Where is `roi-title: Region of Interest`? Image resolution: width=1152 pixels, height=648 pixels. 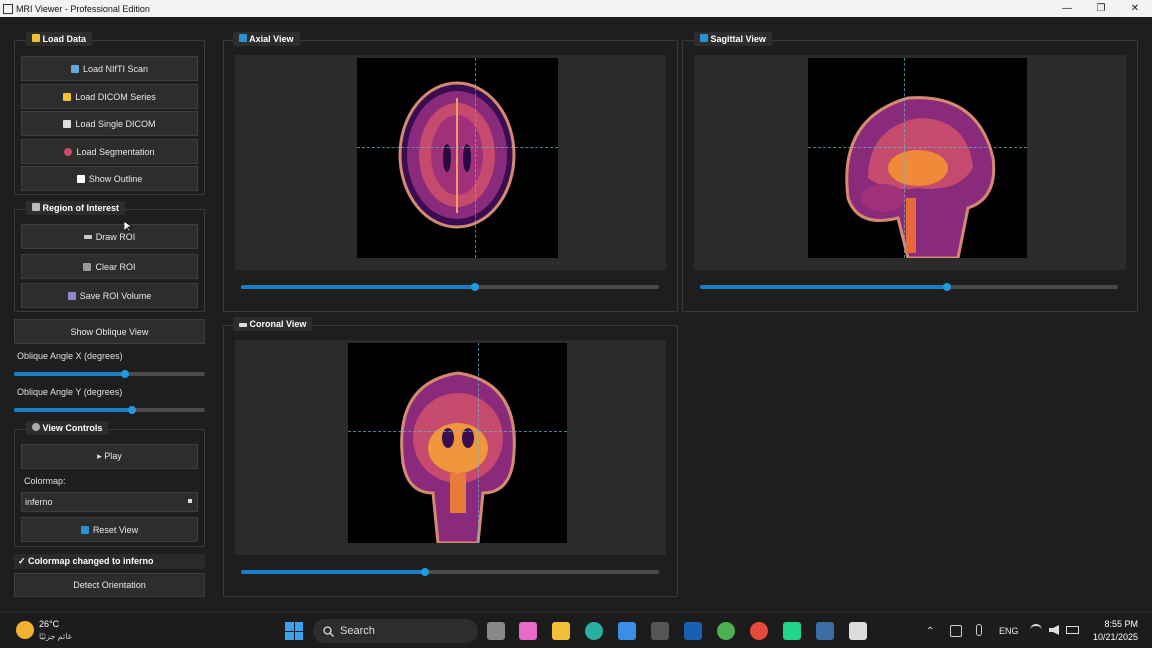 roi-title: Region of Interest is located at coordinates (76, 208).